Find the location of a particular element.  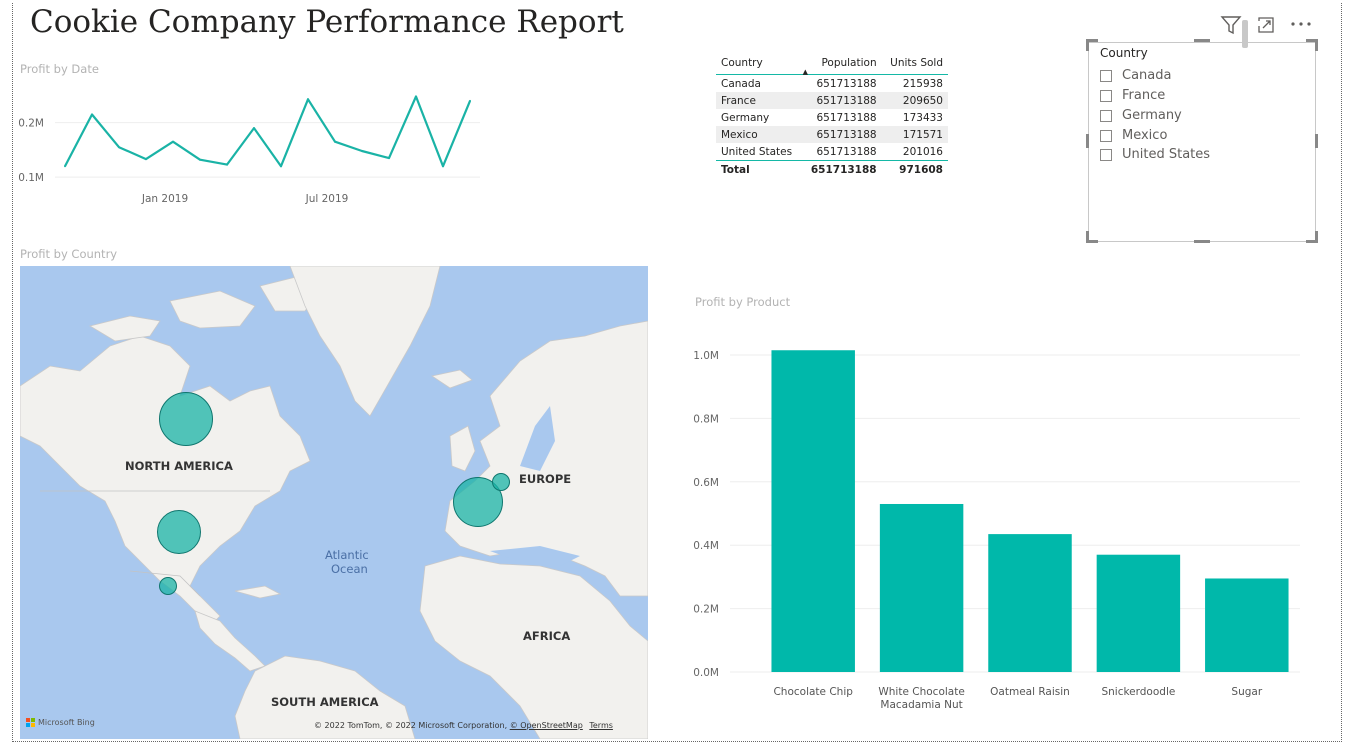

map-label-north-america: NORTH AMERICA is located at coordinates (179, 466).